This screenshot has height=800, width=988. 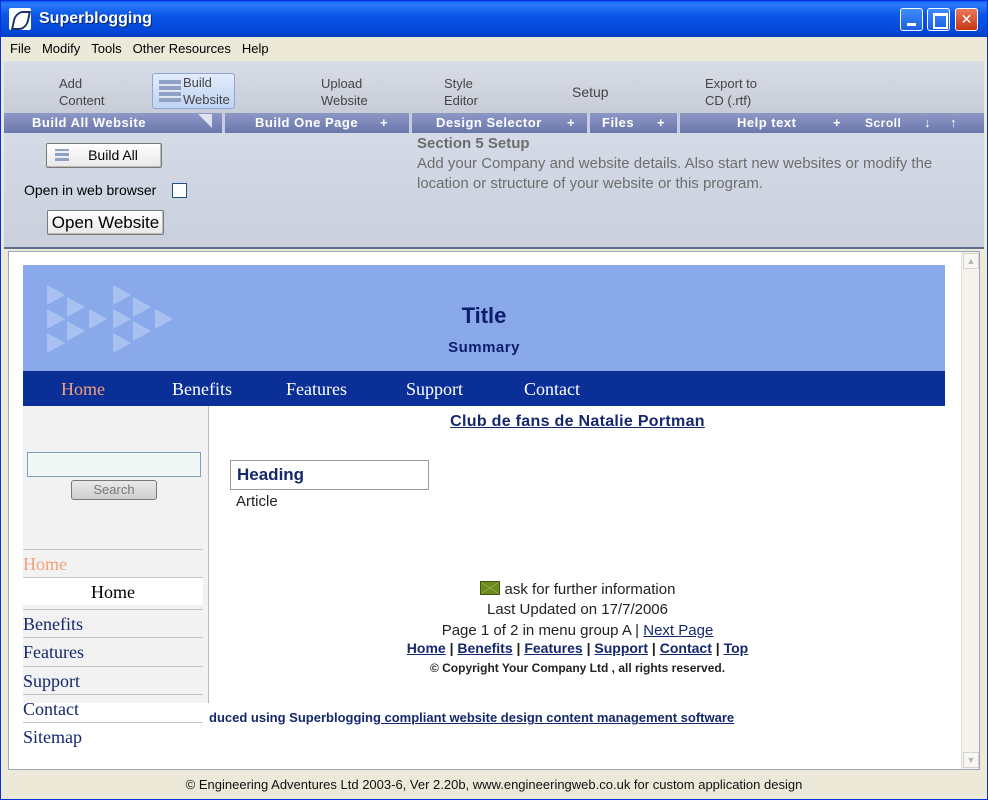 I want to click on side-subitem-home: Home, so click(x=113, y=591).